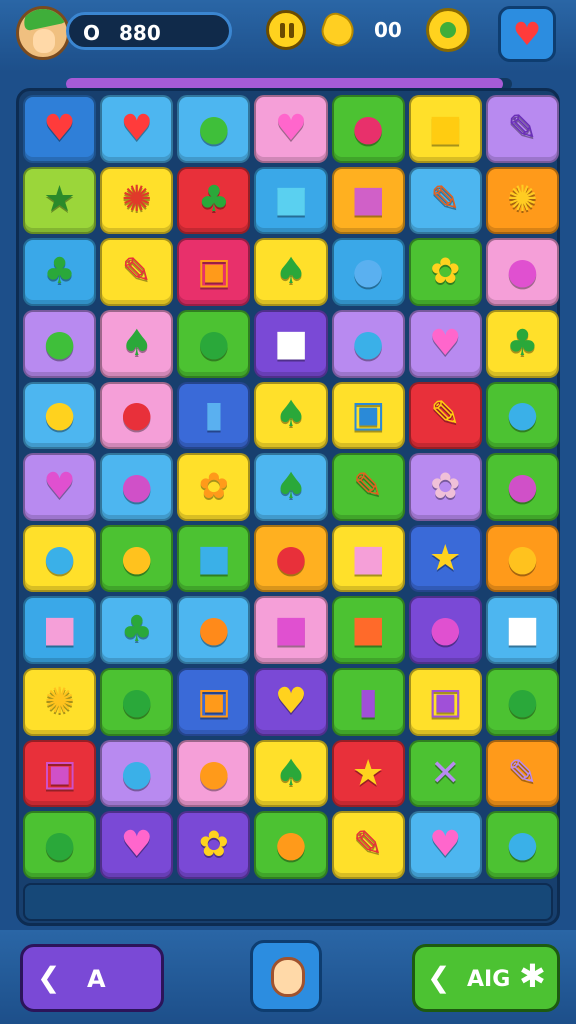  What do you see at coordinates (49, 977) in the screenshot?
I see `chevron-left-icon: ❮` at bounding box center [49, 977].